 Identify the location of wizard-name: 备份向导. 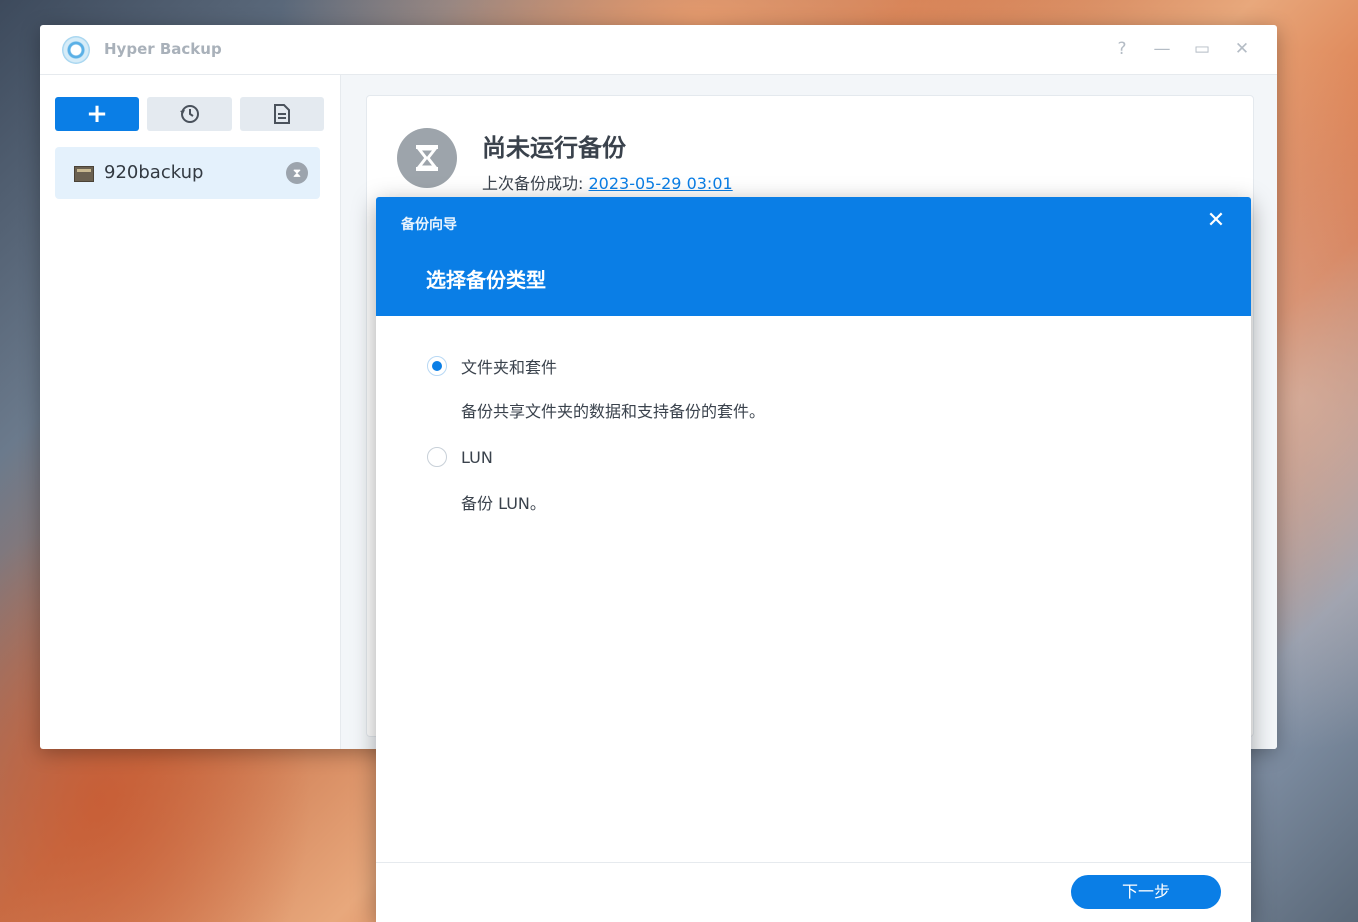
(429, 225).